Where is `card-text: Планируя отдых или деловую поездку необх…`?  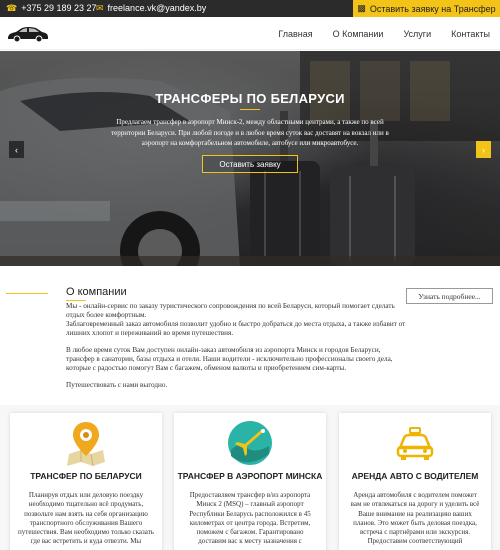 card-text: Планируя отдых или деловую поездку необх… is located at coordinates (86, 518).